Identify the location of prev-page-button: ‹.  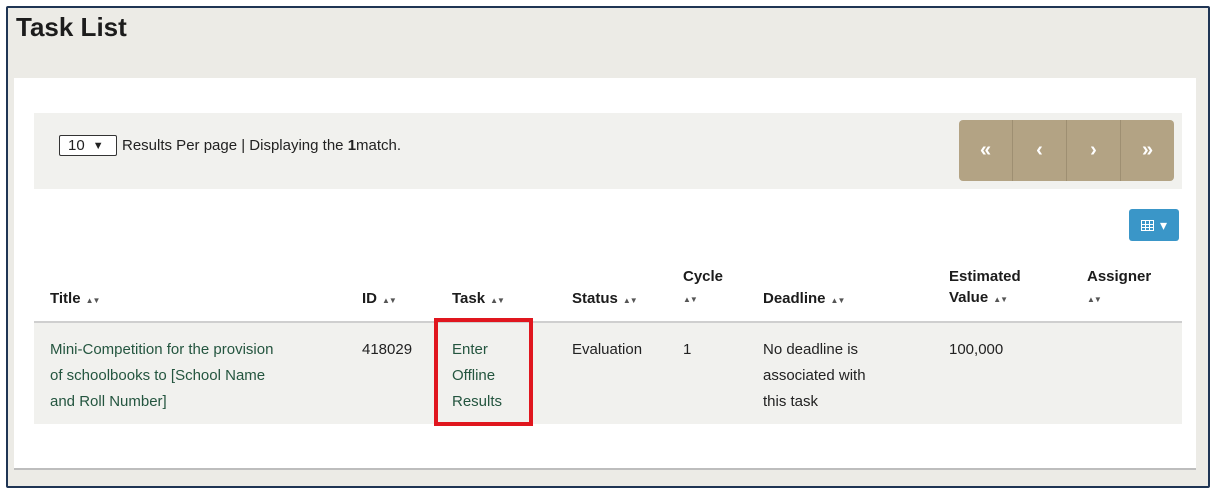
(1040, 150).